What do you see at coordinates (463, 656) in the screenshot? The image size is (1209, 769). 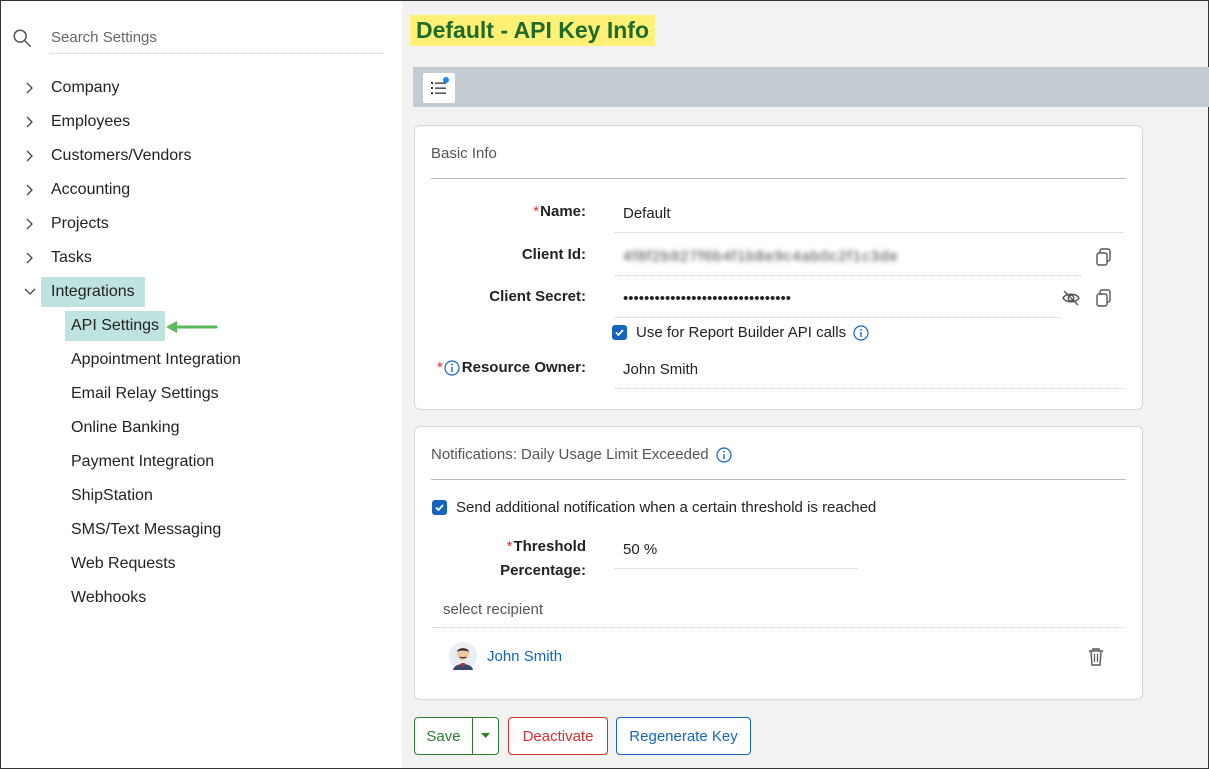 I see `avatar` at bounding box center [463, 656].